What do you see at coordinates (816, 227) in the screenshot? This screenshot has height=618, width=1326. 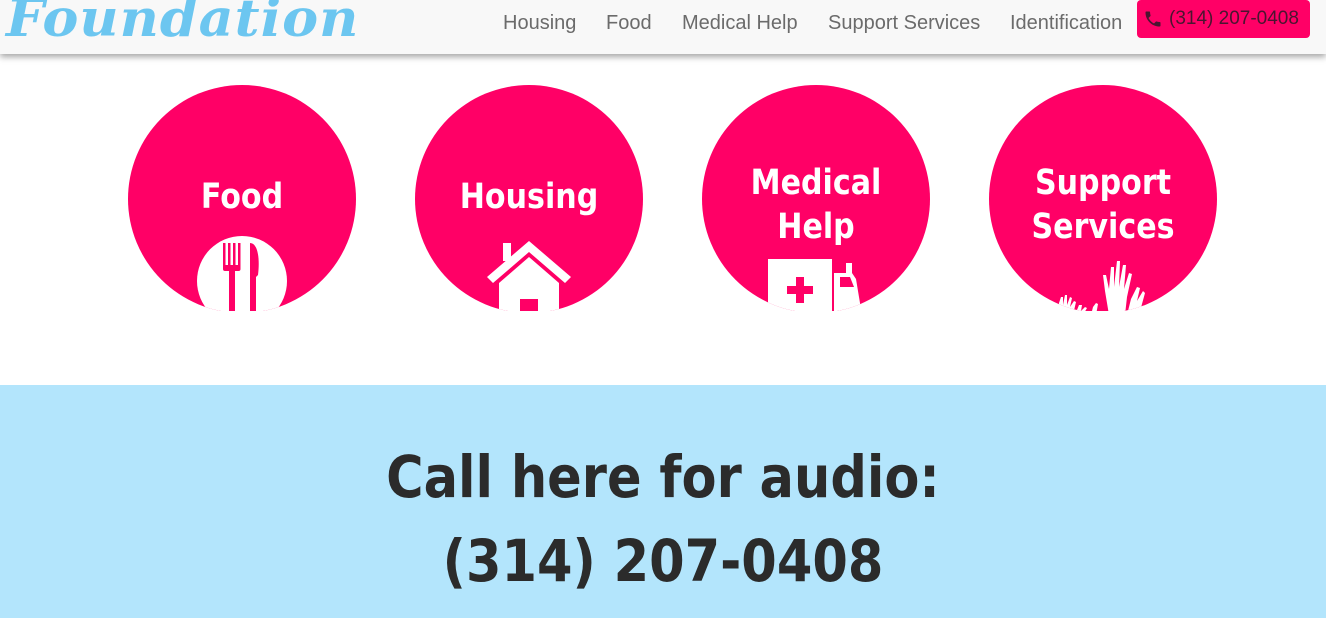 I see `service-label-medical-line2: Help` at bounding box center [816, 227].